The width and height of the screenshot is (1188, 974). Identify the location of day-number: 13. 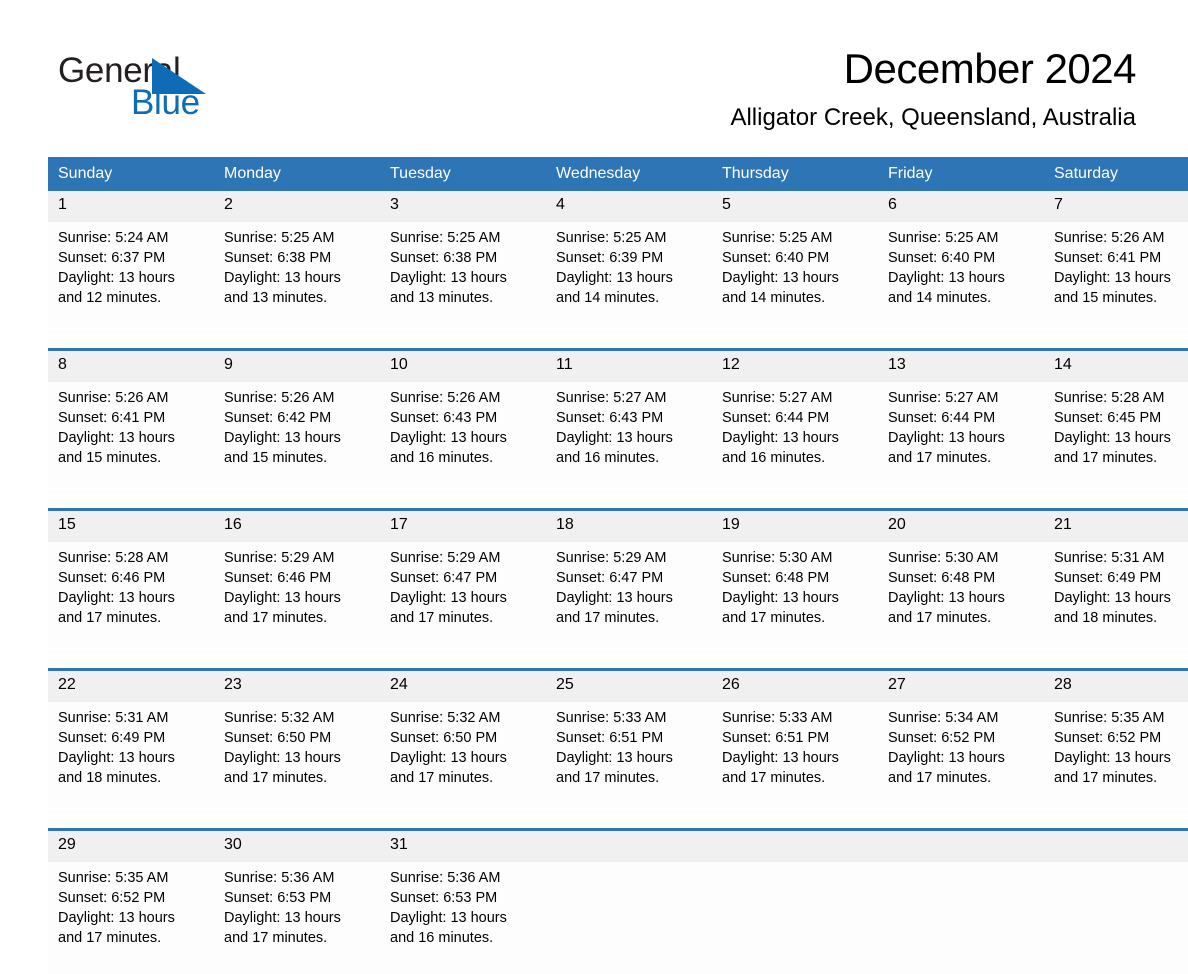
(961, 366).